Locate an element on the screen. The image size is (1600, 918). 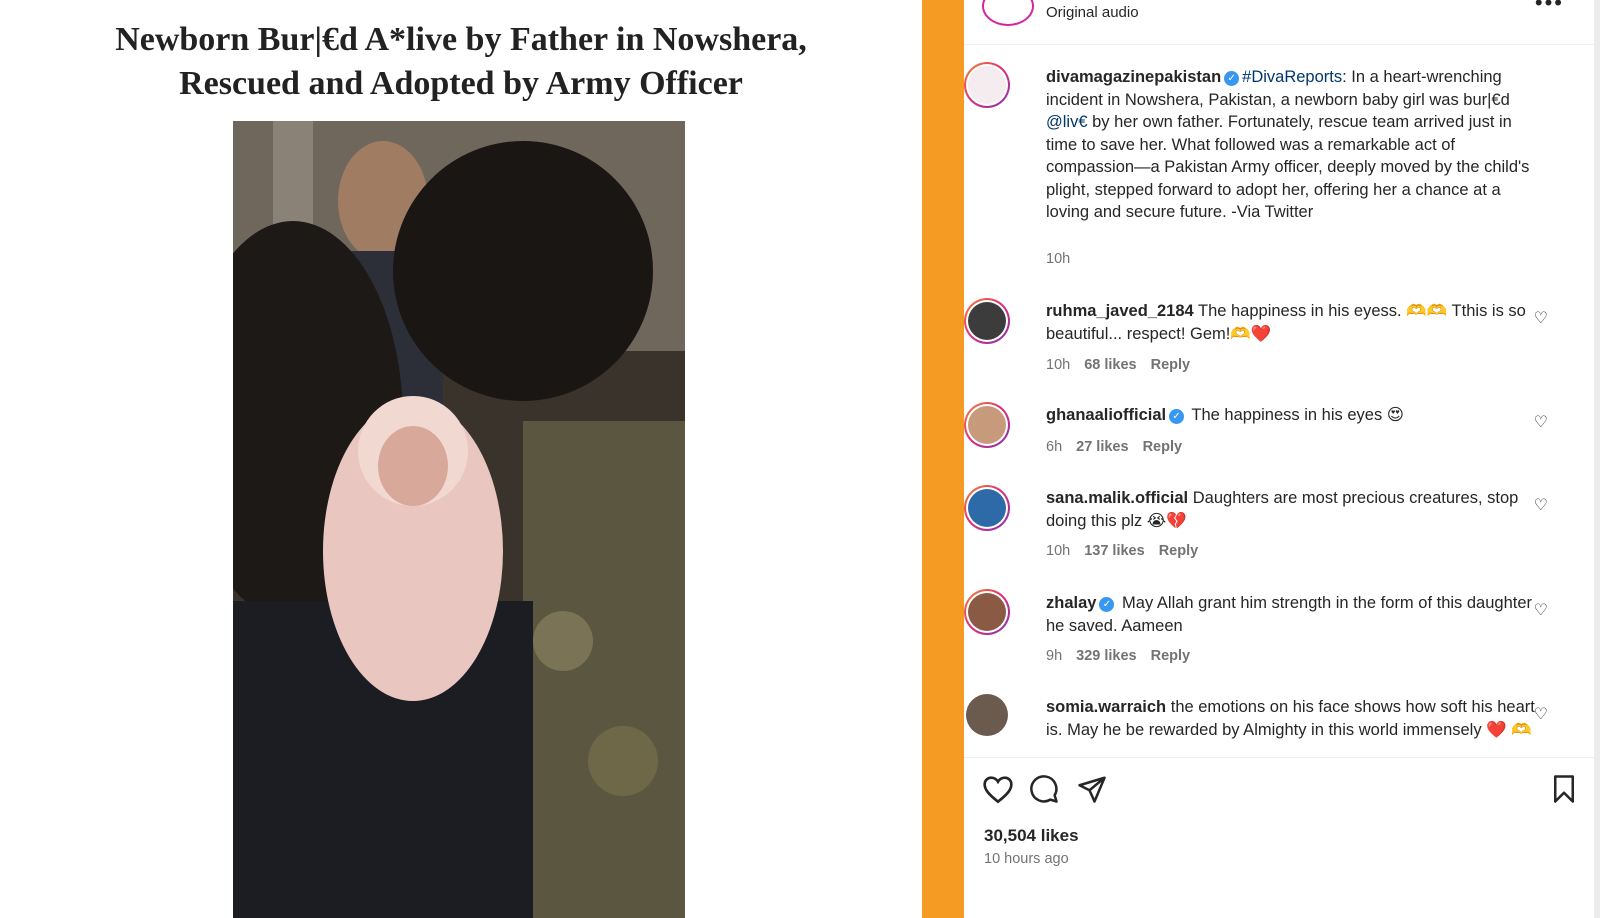
caption-meta: 10h is located at coordinates (1065, 259).